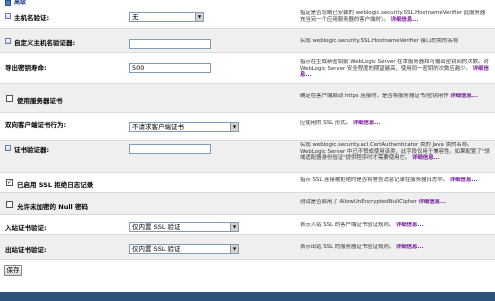 This screenshot has height=301, width=495. What do you see at coordinates (135, 17) in the screenshot?
I see `hostname-verification-value: 无` at bounding box center [135, 17].